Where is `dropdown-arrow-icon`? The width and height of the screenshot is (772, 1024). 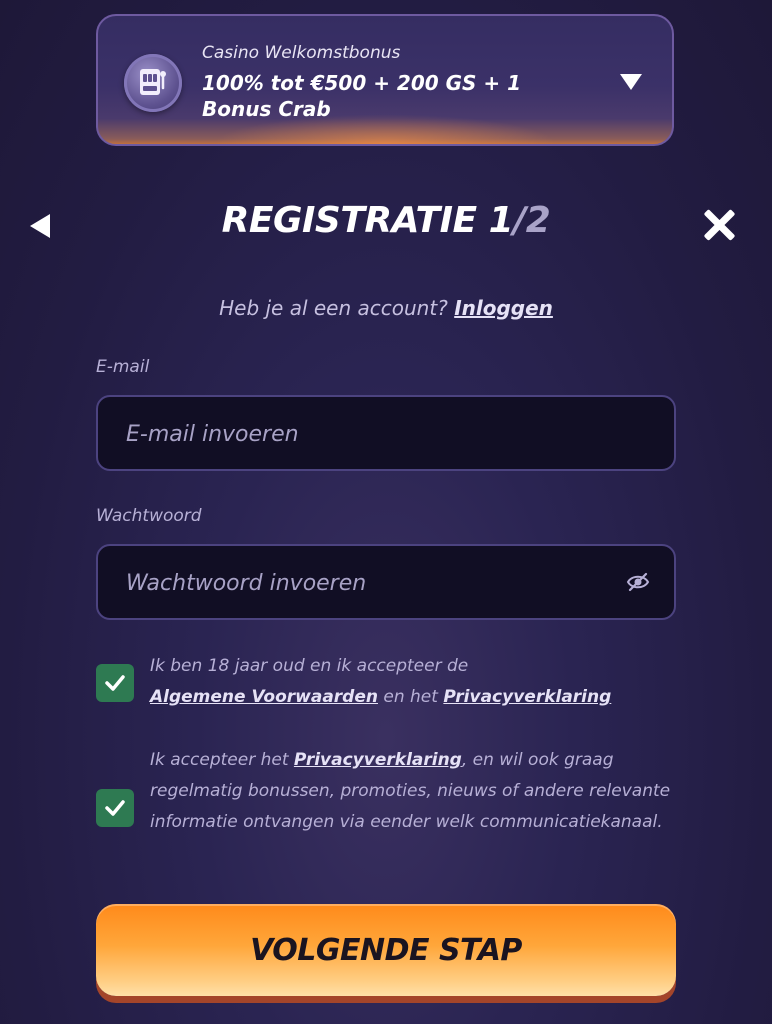
dropdown-arrow-icon is located at coordinates (631, 82).